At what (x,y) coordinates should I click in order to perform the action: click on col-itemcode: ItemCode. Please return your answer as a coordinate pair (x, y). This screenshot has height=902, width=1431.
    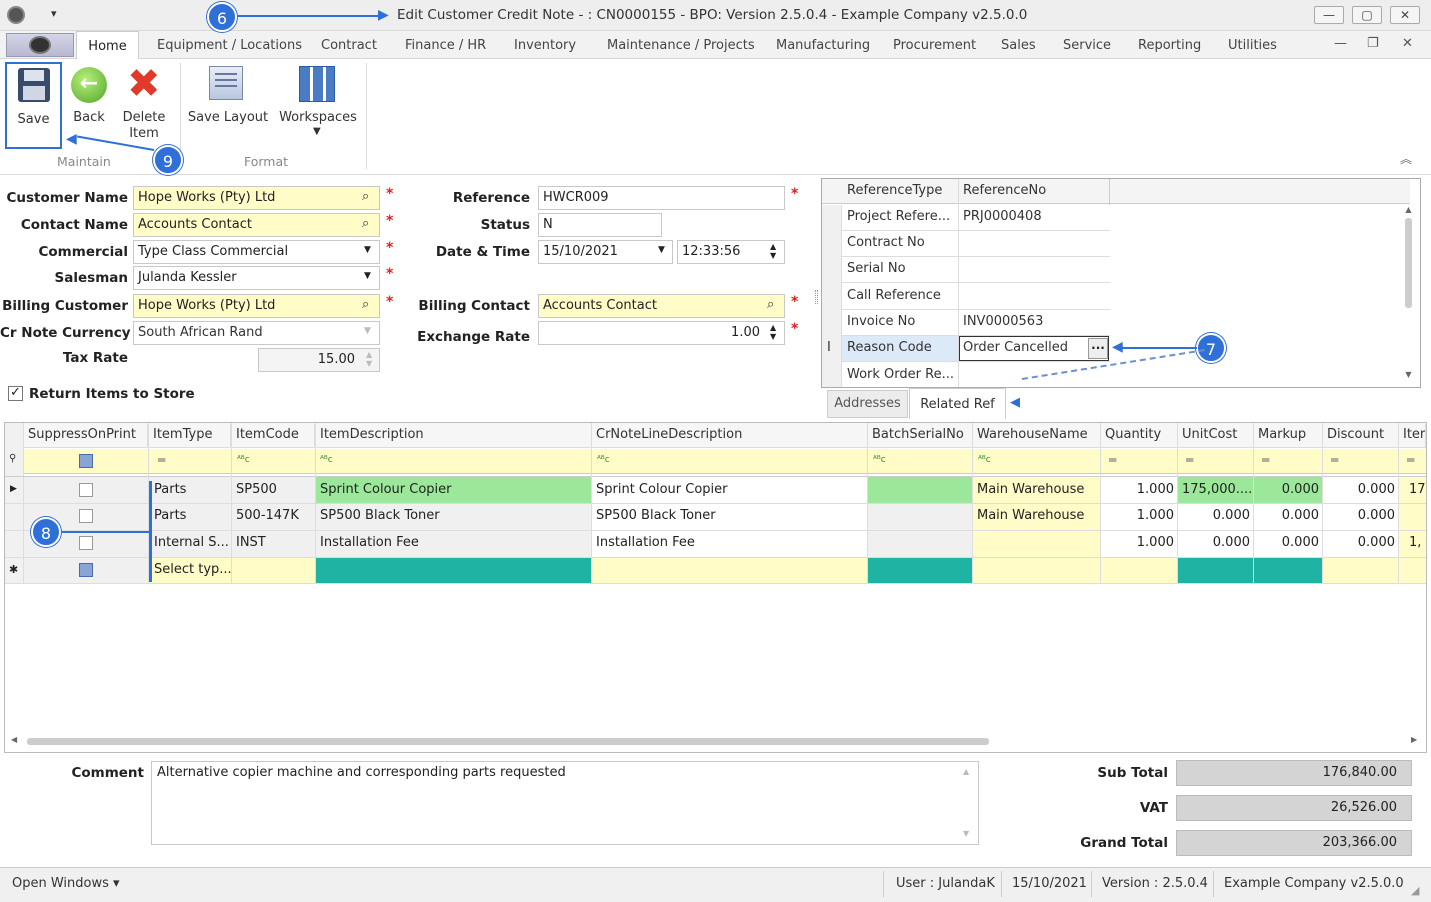
    Looking at the image, I should click on (273, 436).